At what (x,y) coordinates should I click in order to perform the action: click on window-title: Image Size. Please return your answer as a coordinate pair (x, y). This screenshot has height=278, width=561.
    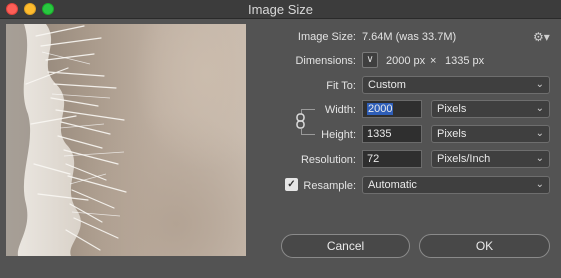
    Looking at the image, I should click on (280, 9).